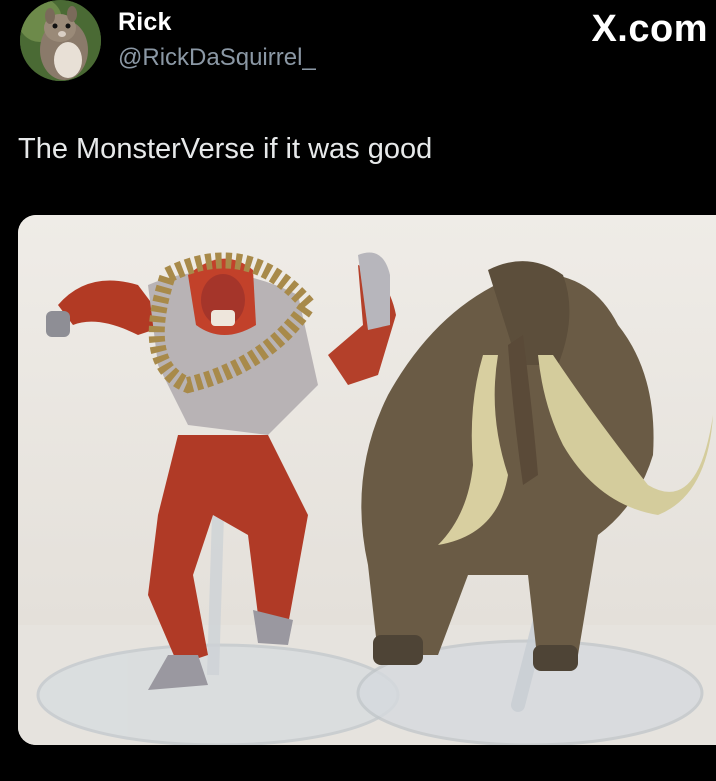 This screenshot has width=716, height=781. What do you see at coordinates (225, 149) in the screenshot?
I see `tweet-text: The MonsterVerse if it was good` at bounding box center [225, 149].